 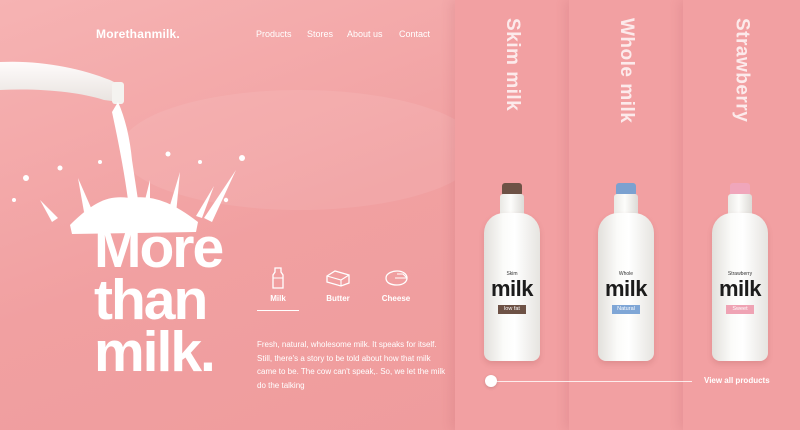 I want to click on product-title: Whole milk, so click(x=626, y=71).